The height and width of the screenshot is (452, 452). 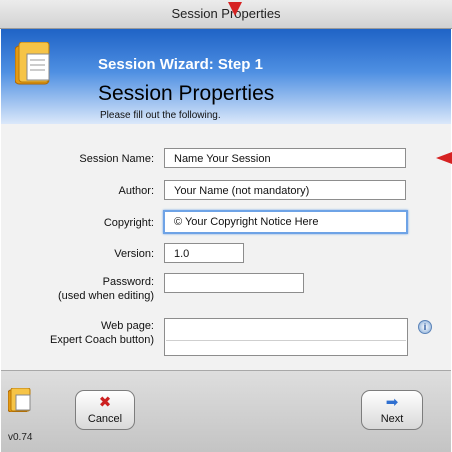 I want to click on session-name-label: Session Name:, so click(x=116, y=159).